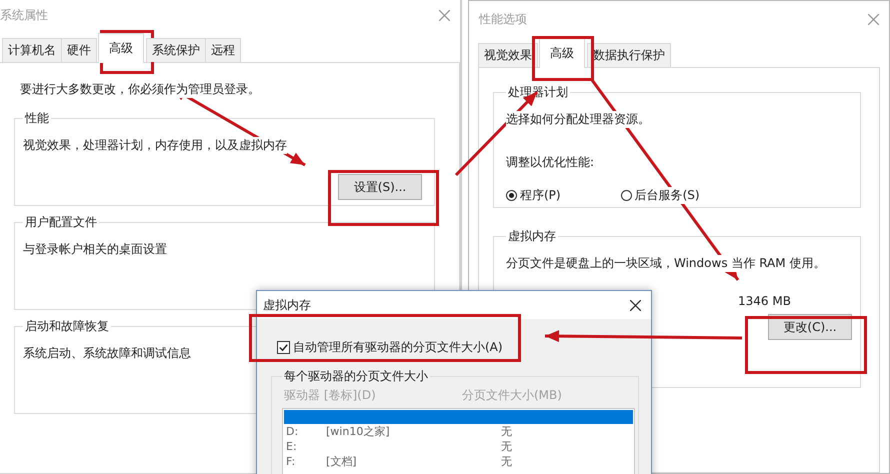 The width and height of the screenshot is (890, 474). What do you see at coordinates (330, 395) in the screenshot?
I see `column-header: 驱动器 [卷标](D)` at bounding box center [330, 395].